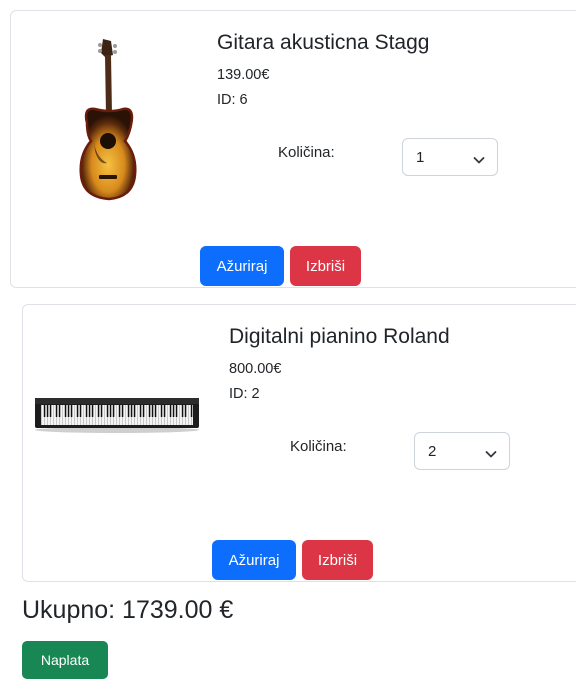 The width and height of the screenshot is (576, 679). What do you see at coordinates (255, 369) in the screenshot?
I see `product-price: 800.00€` at bounding box center [255, 369].